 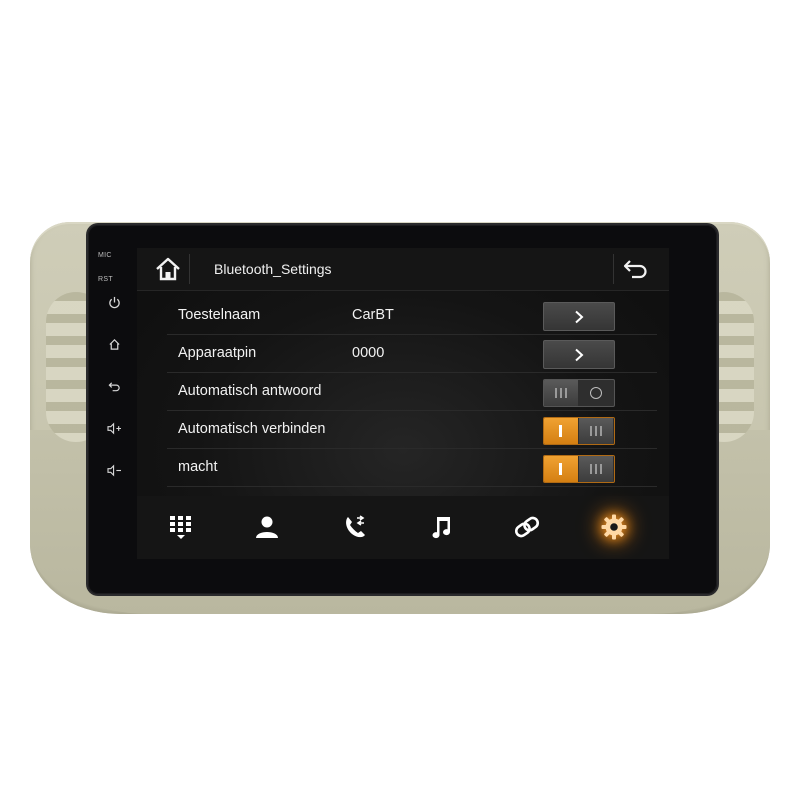 What do you see at coordinates (412, 315) in the screenshot?
I see `setting-row-device-name: Toestelnaam CarBT` at bounding box center [412, 315].